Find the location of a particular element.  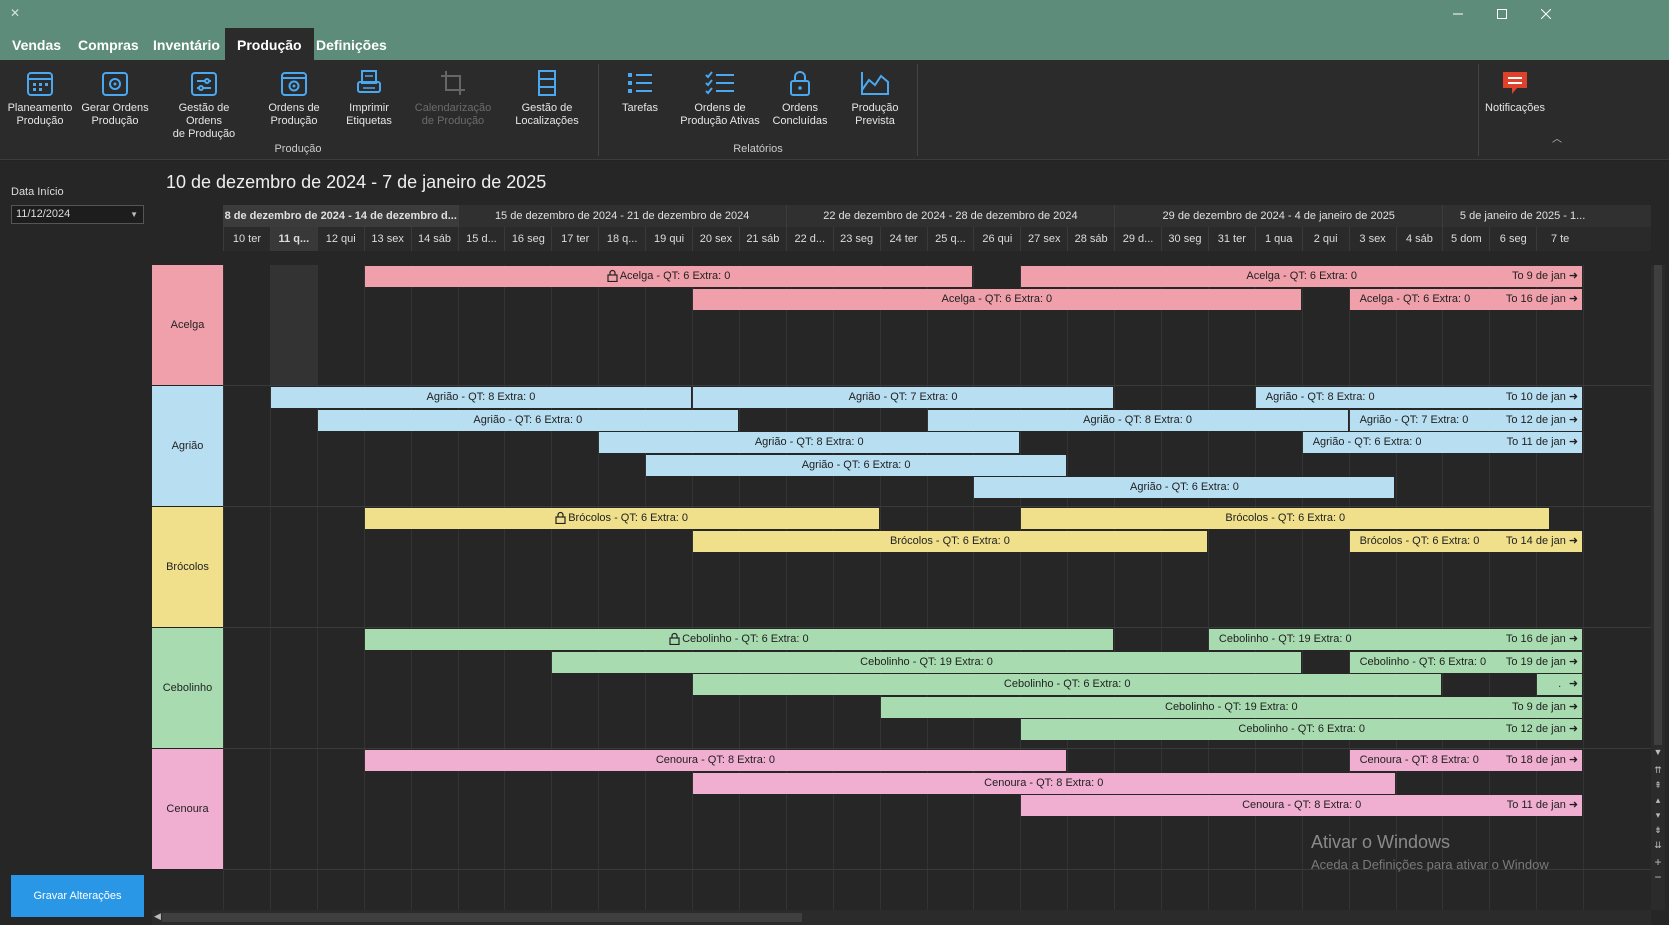

save-changes-button: Gravar Alterações is located at coordinates (77, 896).